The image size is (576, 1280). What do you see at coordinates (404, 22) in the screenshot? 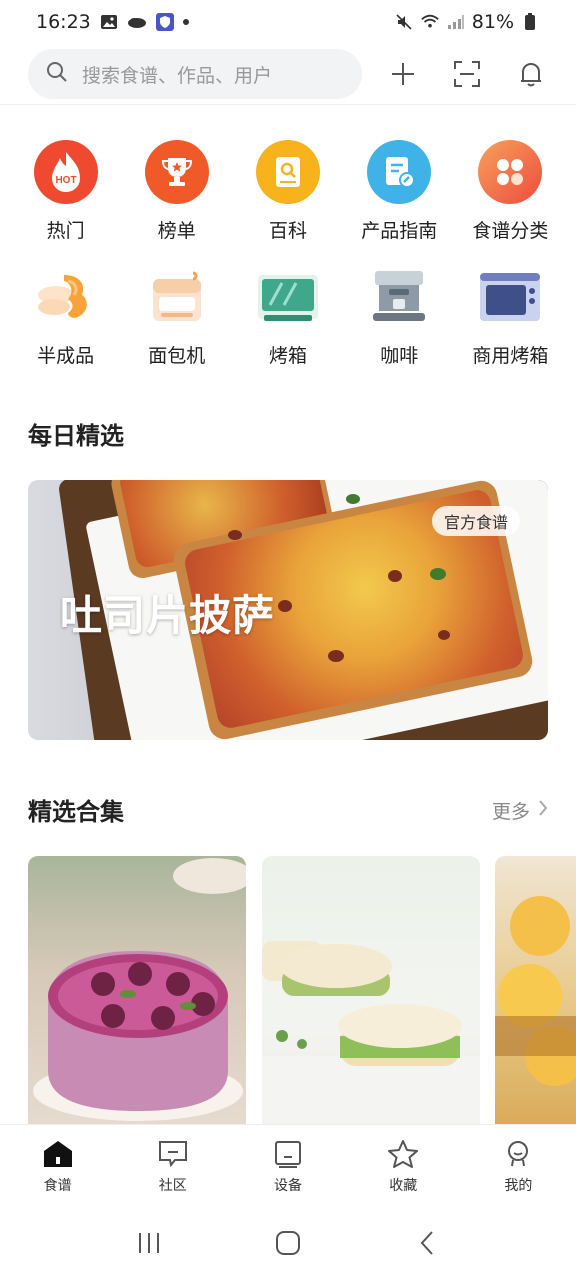
I see `mute-icon` at bounding box center [404, 22].